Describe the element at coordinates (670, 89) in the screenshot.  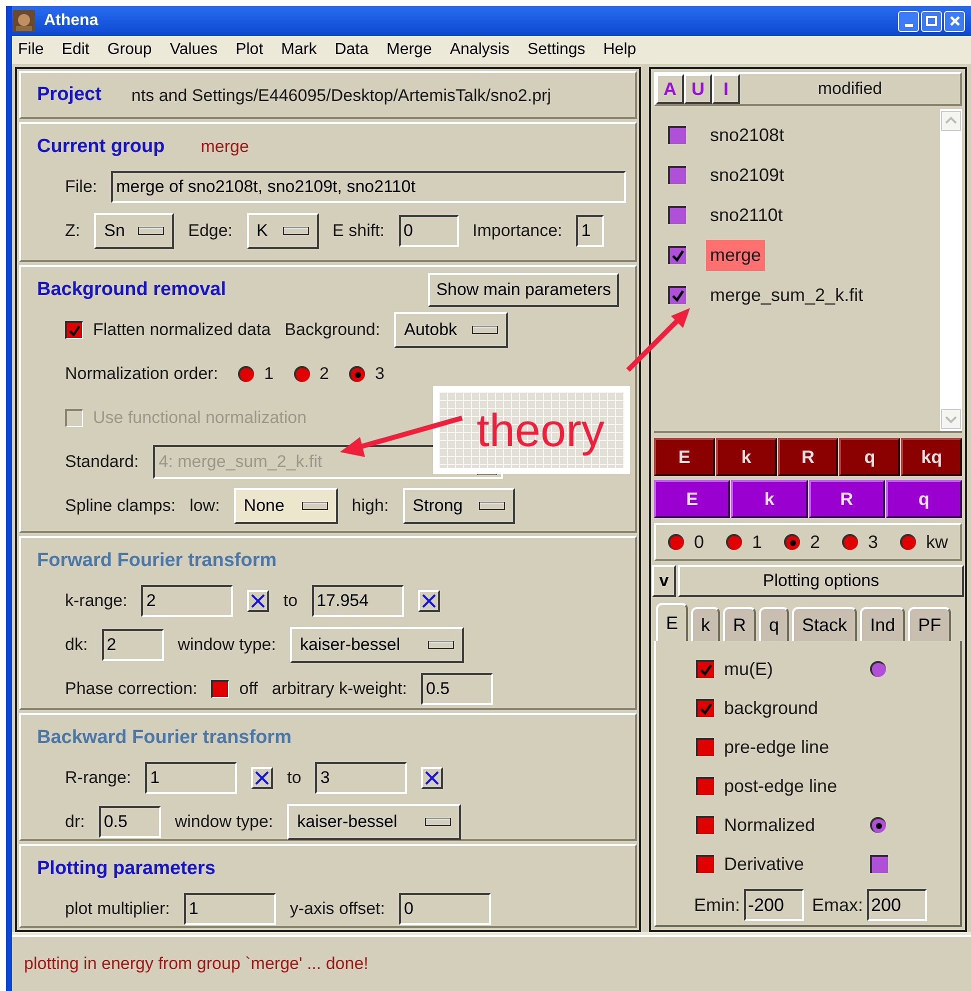
I see `mark-button: A` at that location.